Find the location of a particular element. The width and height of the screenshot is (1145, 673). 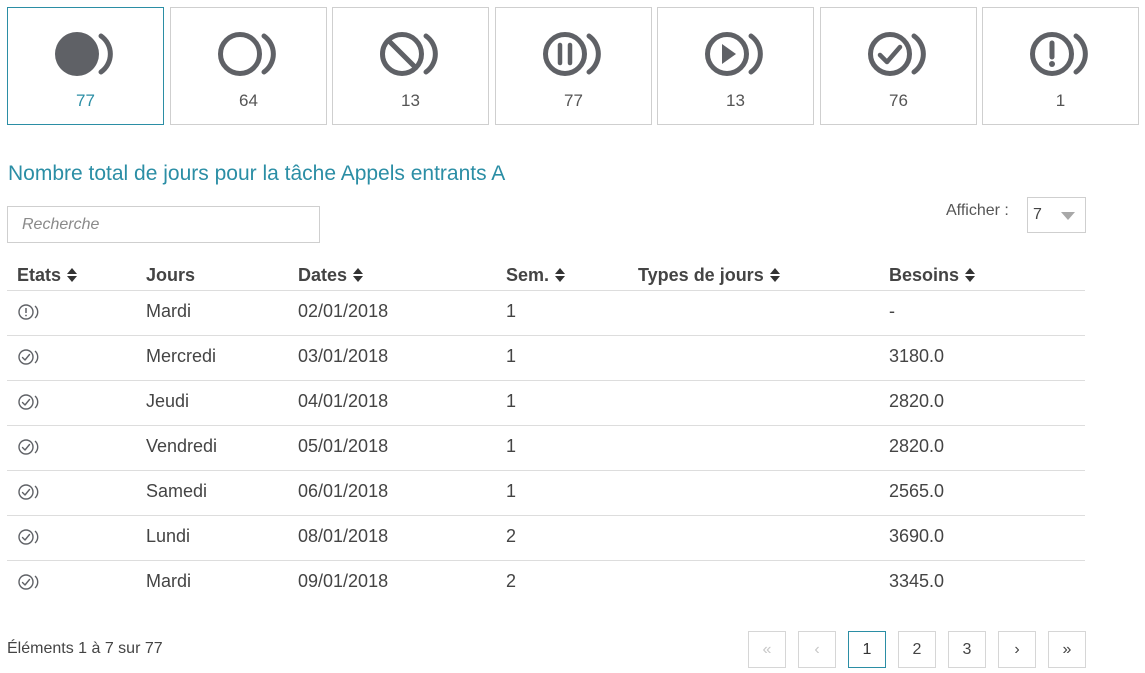

page-button-3: 3 is located at coordinates (967, 649).